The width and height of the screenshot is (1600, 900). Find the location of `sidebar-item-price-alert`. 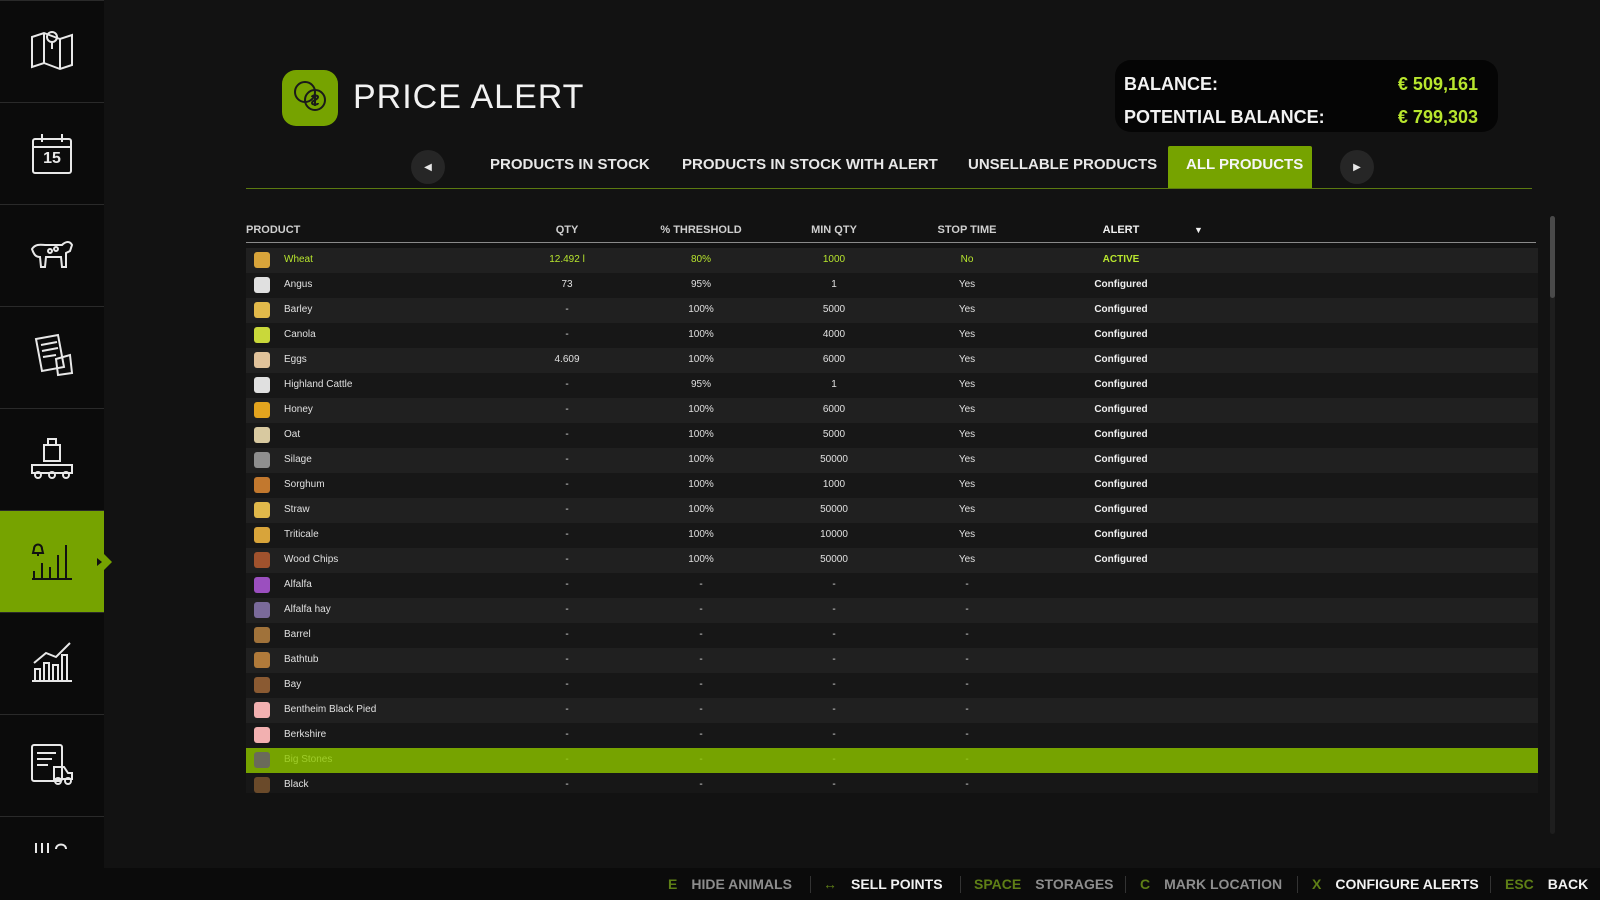

sidebar-item-price-alert is located at coordinates (56, 561).